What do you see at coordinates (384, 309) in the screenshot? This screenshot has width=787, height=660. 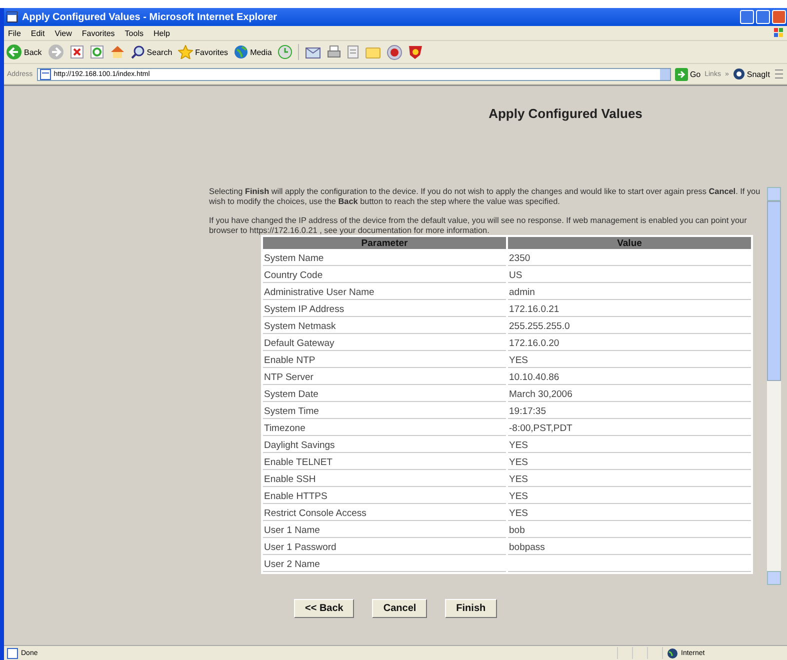 I see `table-cell: System IP Address` at bounding box center [384, 309].